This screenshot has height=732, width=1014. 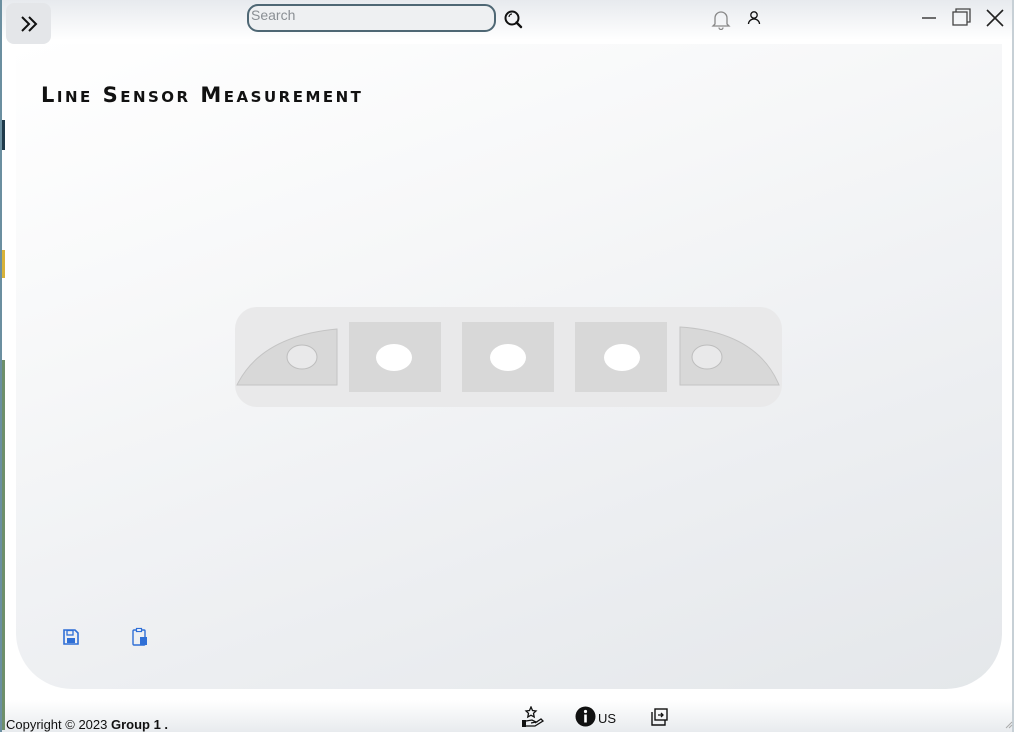 I want to click on sidebar-toggle-button, so click(x=28, y=23).